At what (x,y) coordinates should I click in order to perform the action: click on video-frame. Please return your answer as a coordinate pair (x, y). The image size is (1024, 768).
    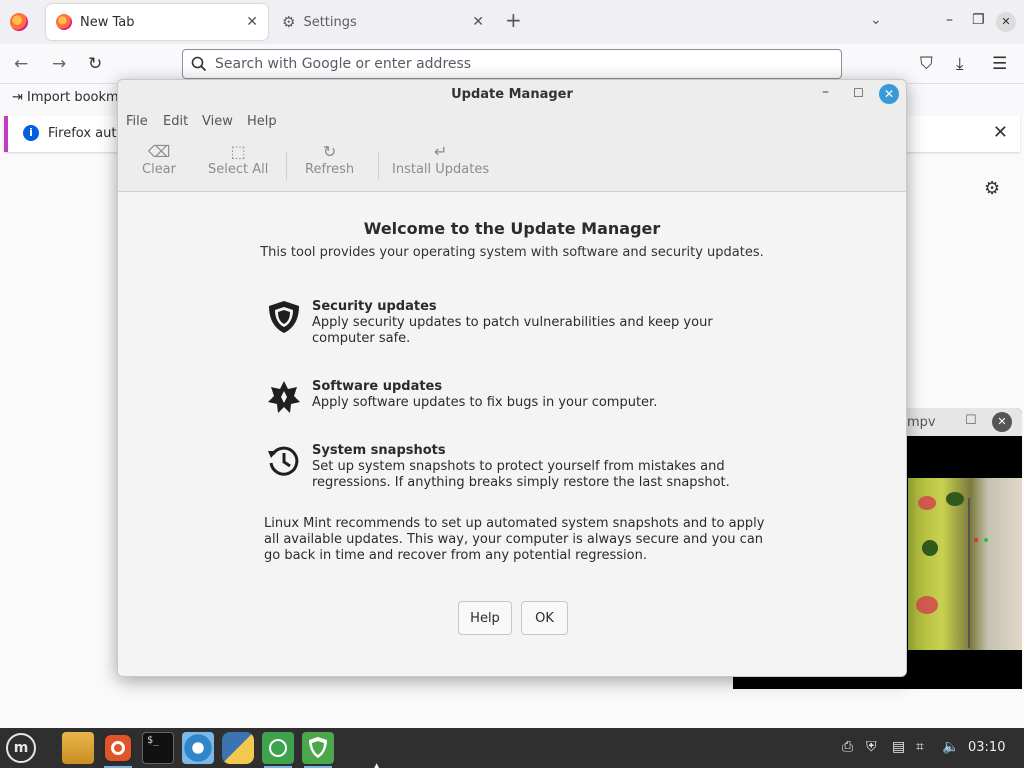
    Looking at the image, I should click on (965, 564).